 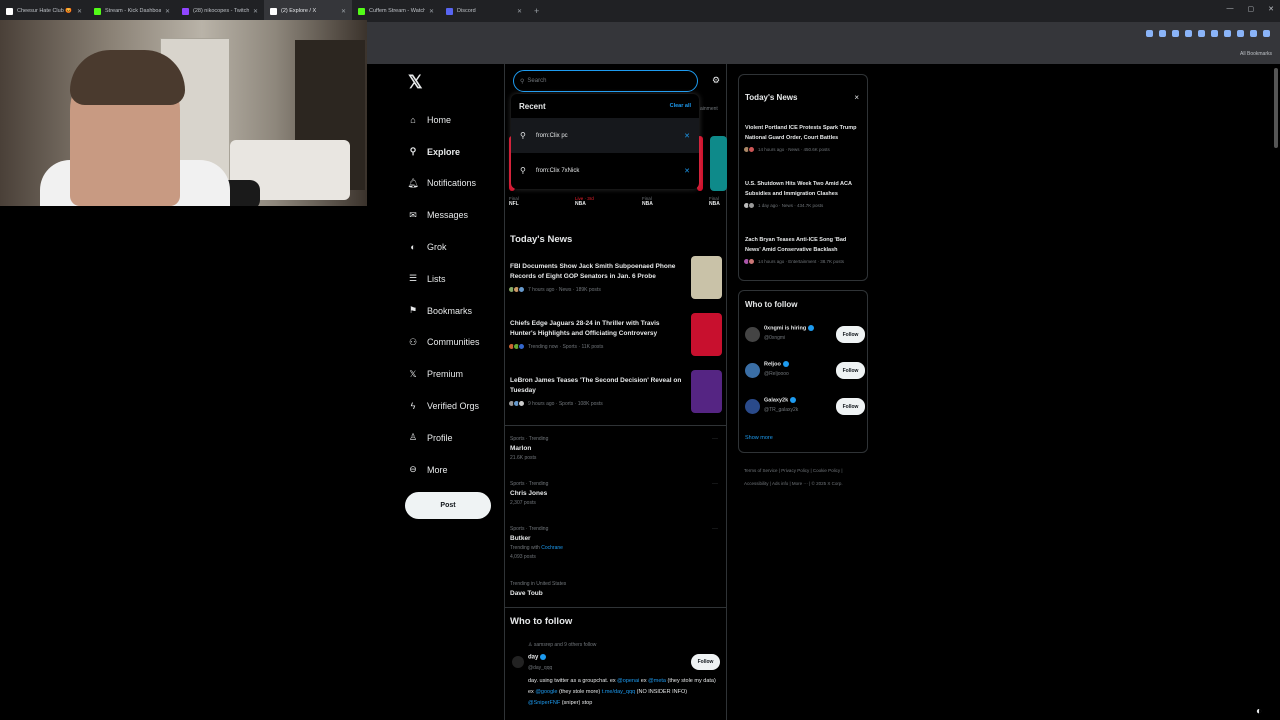 What do you see at coordinates (805, 336) in the screenshot?
I see `follow-row: 0xngmi is hiring @0xngmi Follow` at bounding box center [805, 336].